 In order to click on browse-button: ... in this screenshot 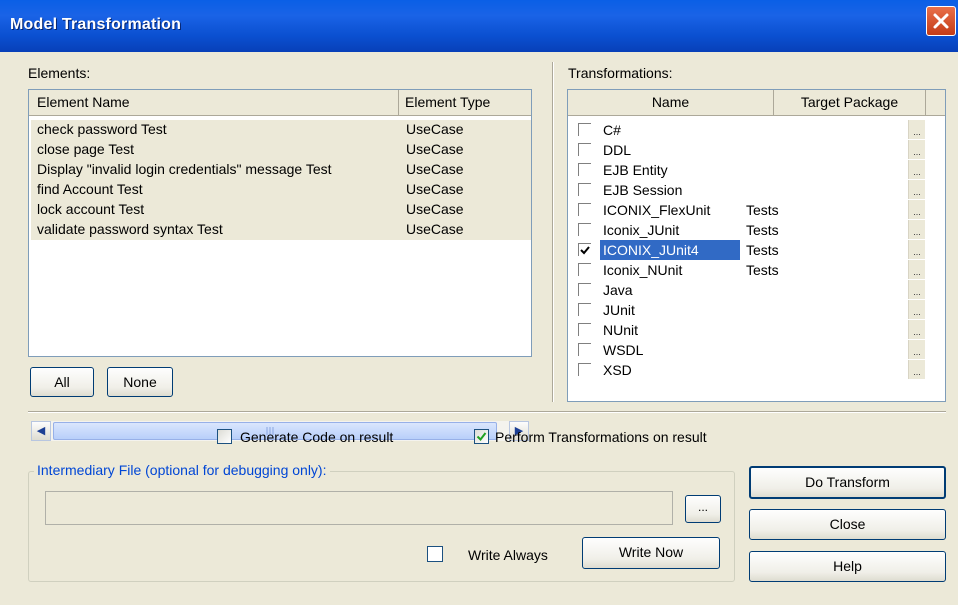, I will do `click(703, 509)`.